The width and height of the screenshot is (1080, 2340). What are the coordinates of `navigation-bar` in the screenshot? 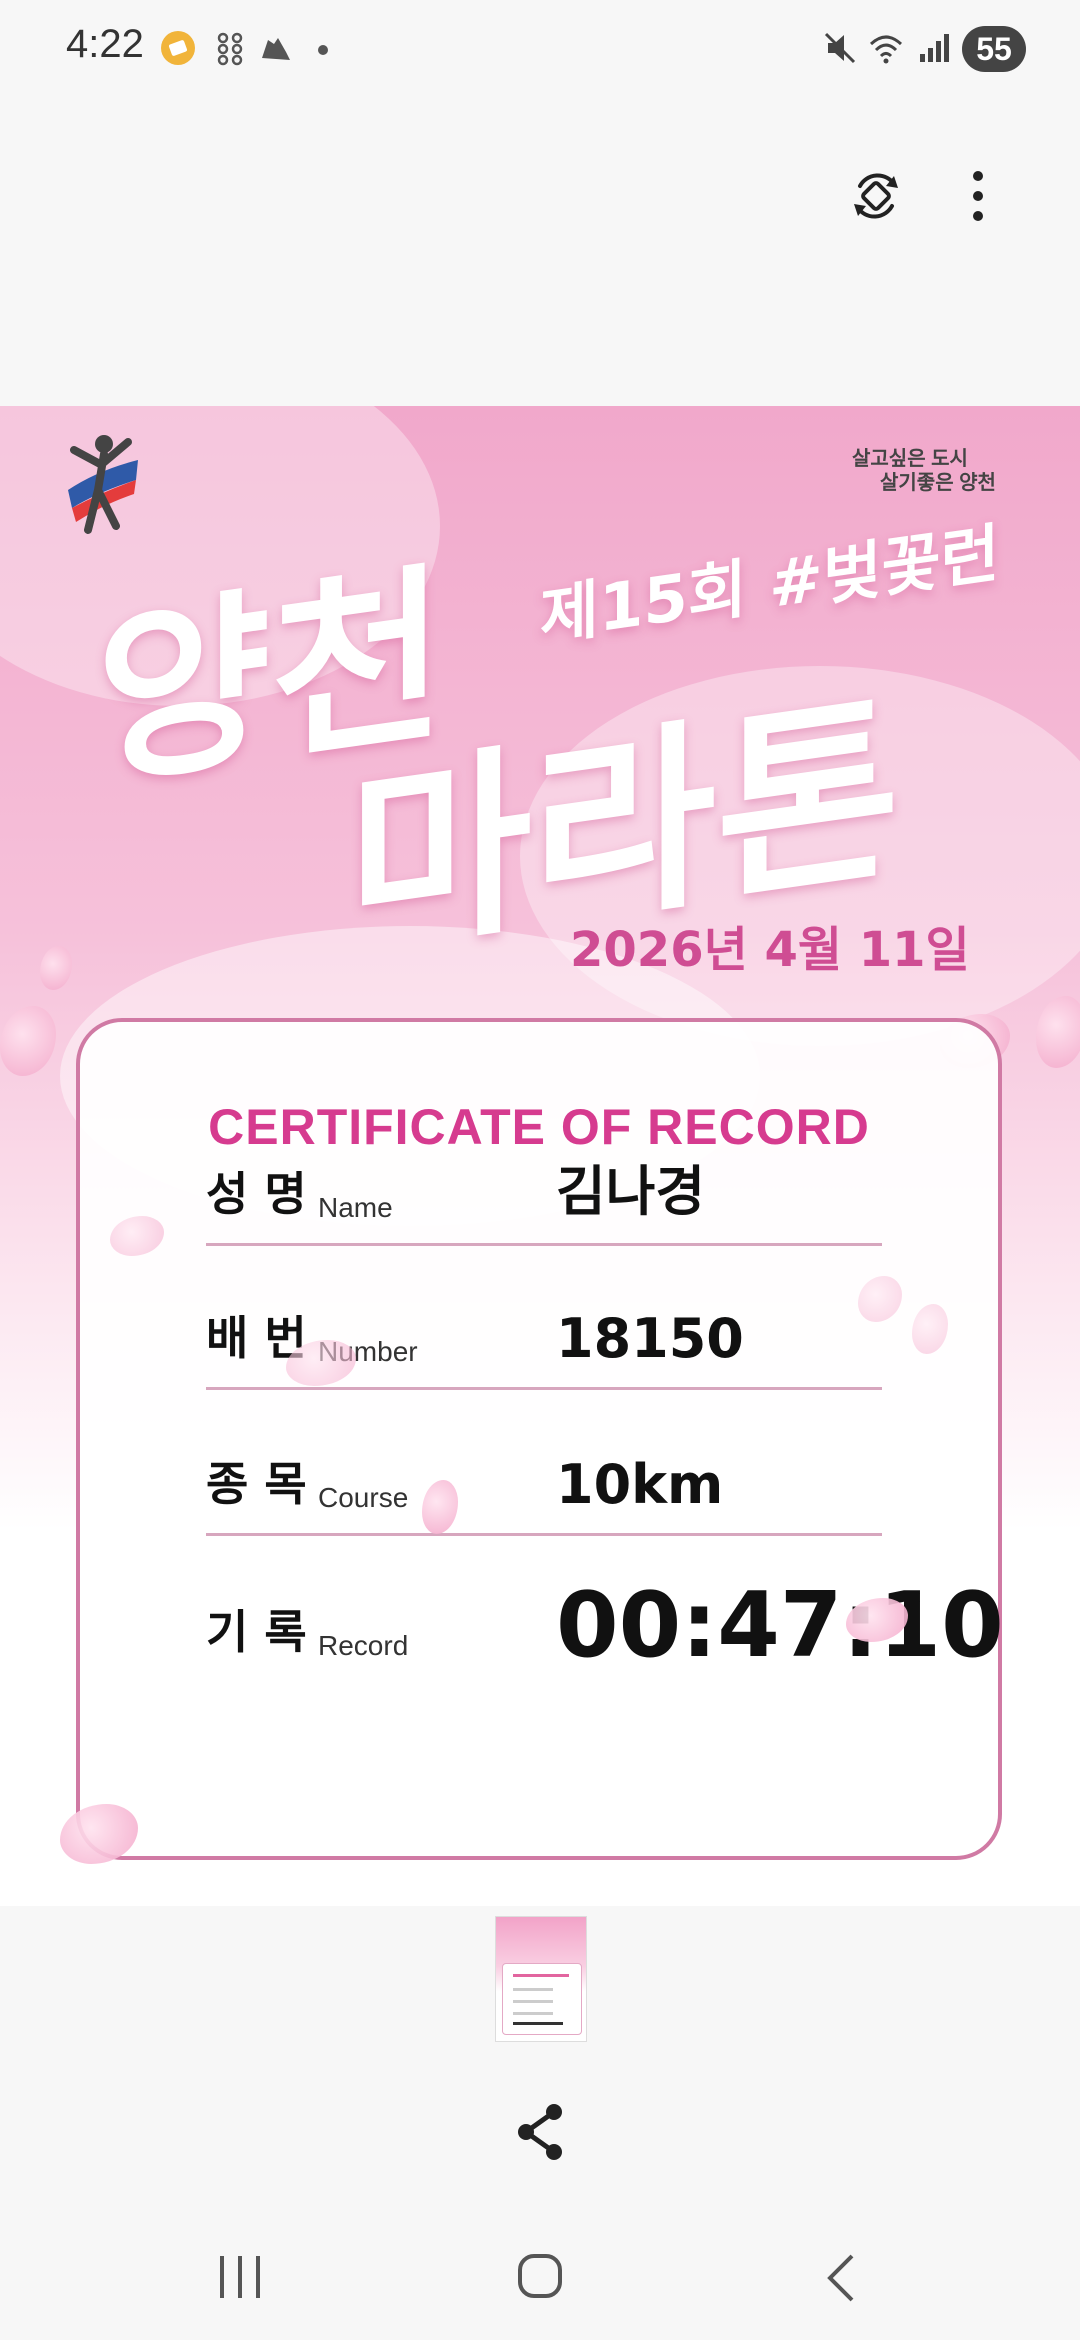 It's located at (540, 2275).